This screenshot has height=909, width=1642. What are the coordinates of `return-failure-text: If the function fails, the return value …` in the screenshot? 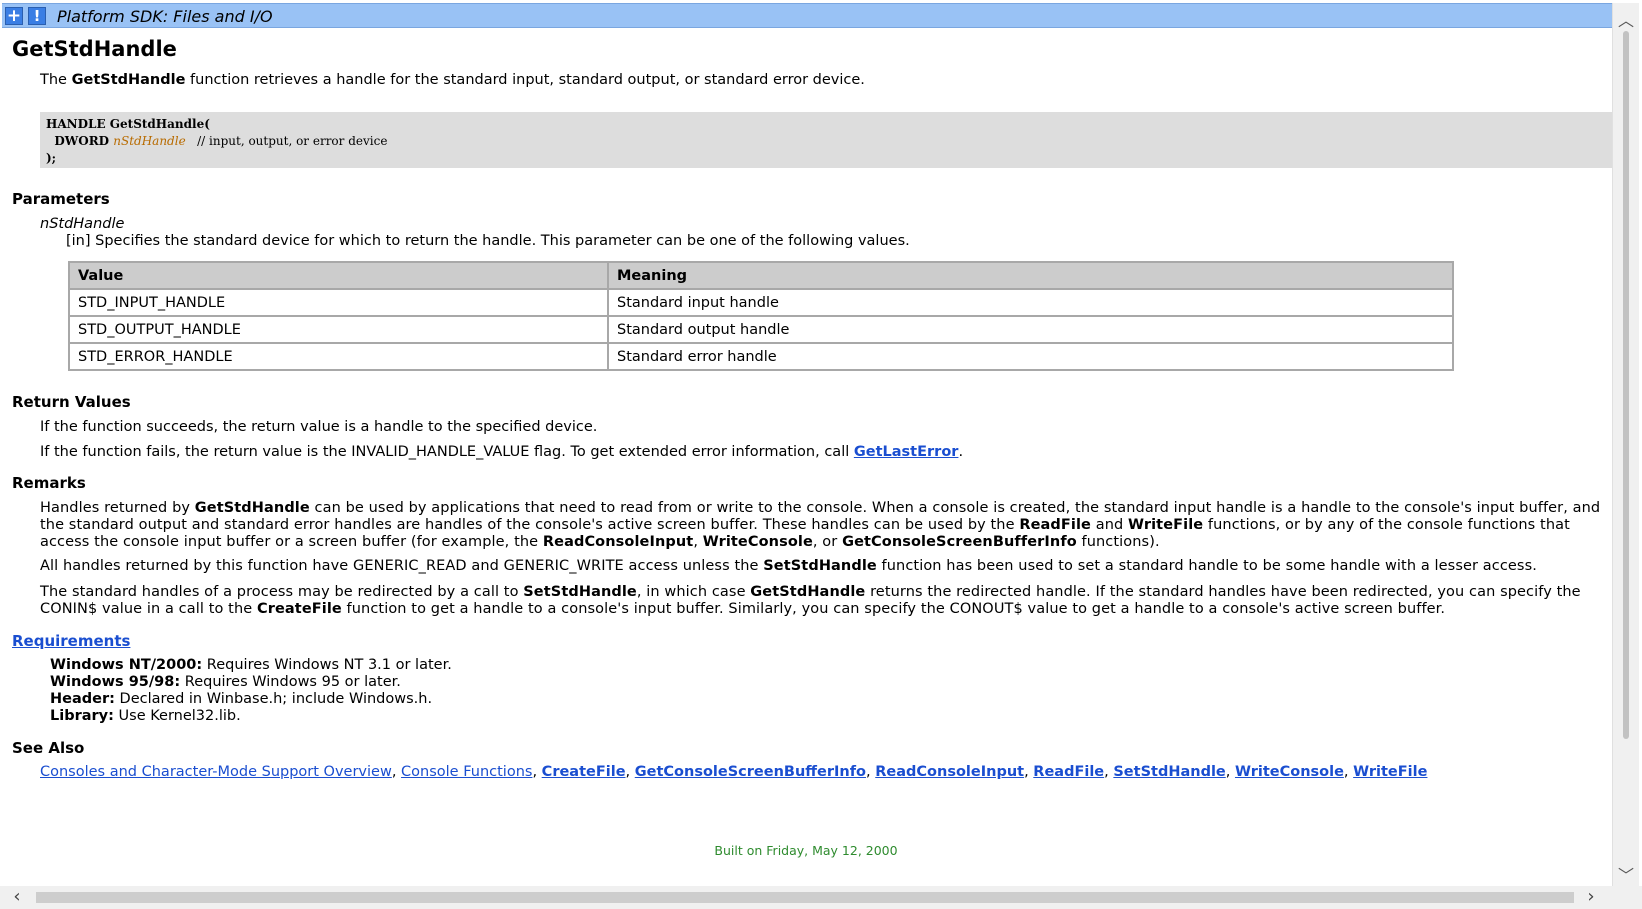 It's located at (501, 452).